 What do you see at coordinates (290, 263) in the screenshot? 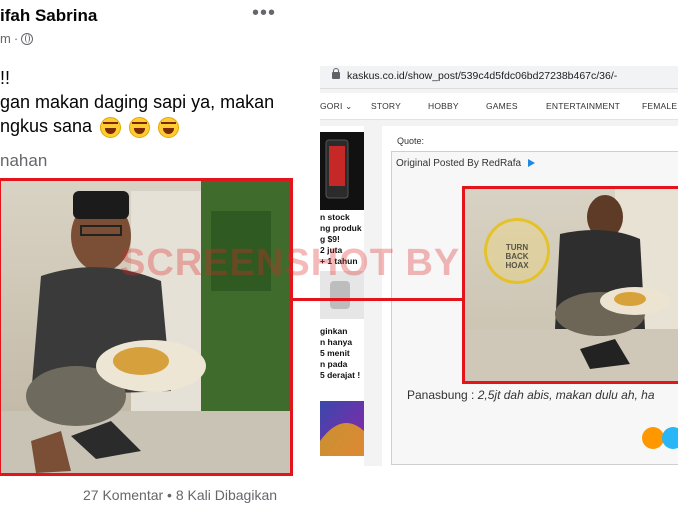
I see `screenshot-watermark: SCREENSHOT BY` at bounding box center [290, 263].